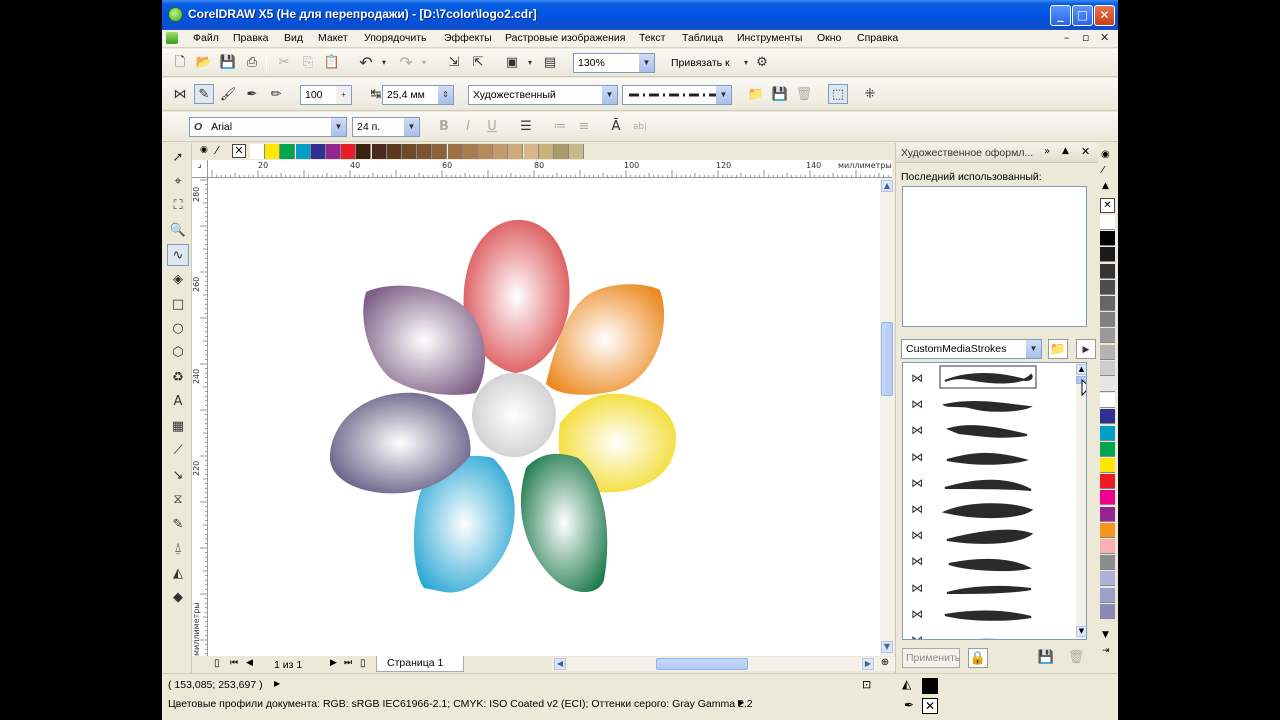 This screenshot has height=720, width=1280. I want to click on underline-icon: U, so click(492, 127).